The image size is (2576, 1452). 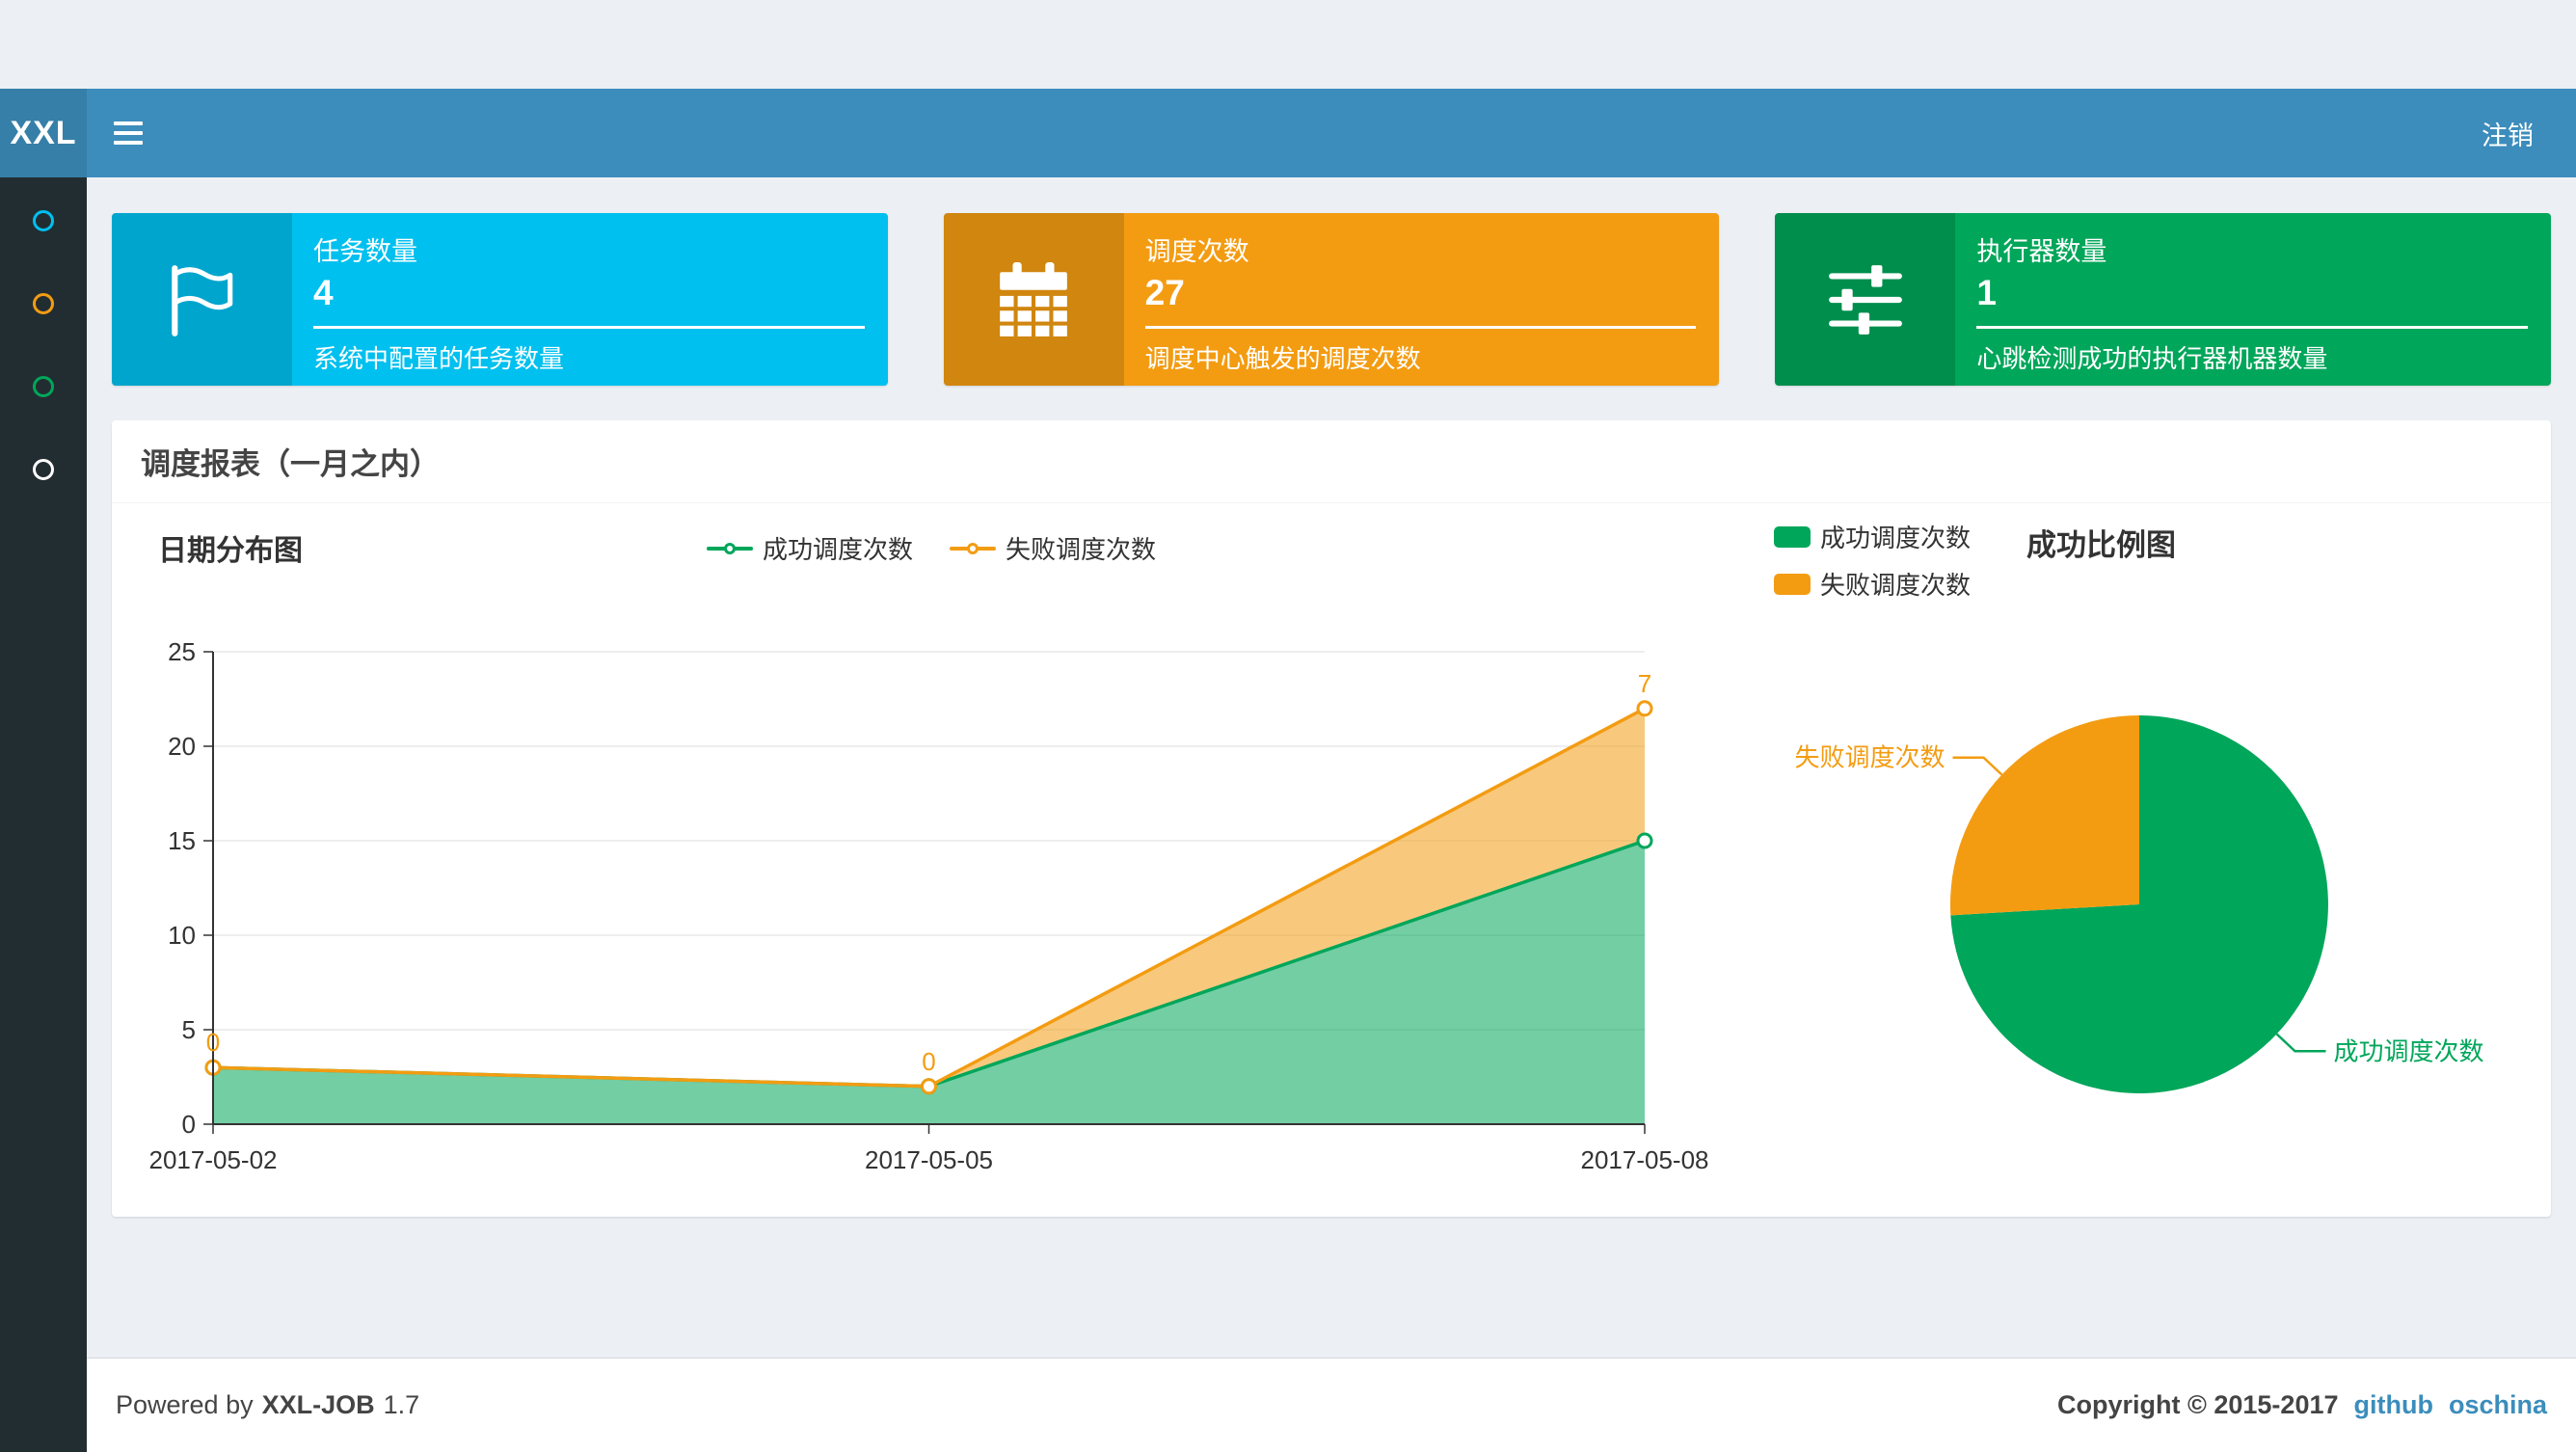 What do you see at coordinates (182, 651) in the screenshot?
I see `svg-text: 25` at bounding box center [182, 651].